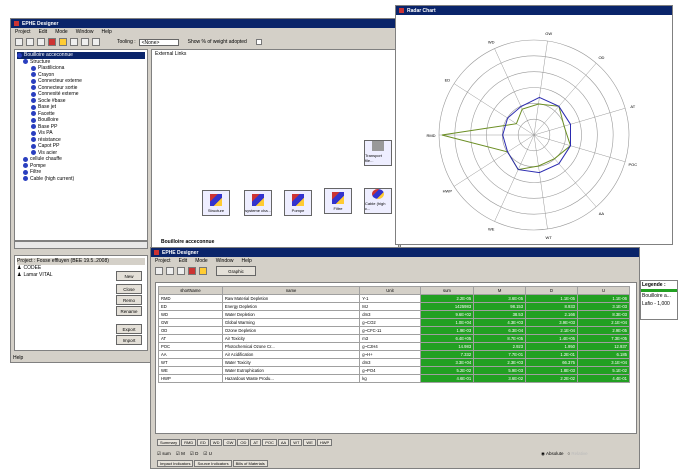 This screenshot has width=681, height=472. Describe the element at coordinates (549, 237) in the screenshot. I see `radar-axis-label: WT` at that location.